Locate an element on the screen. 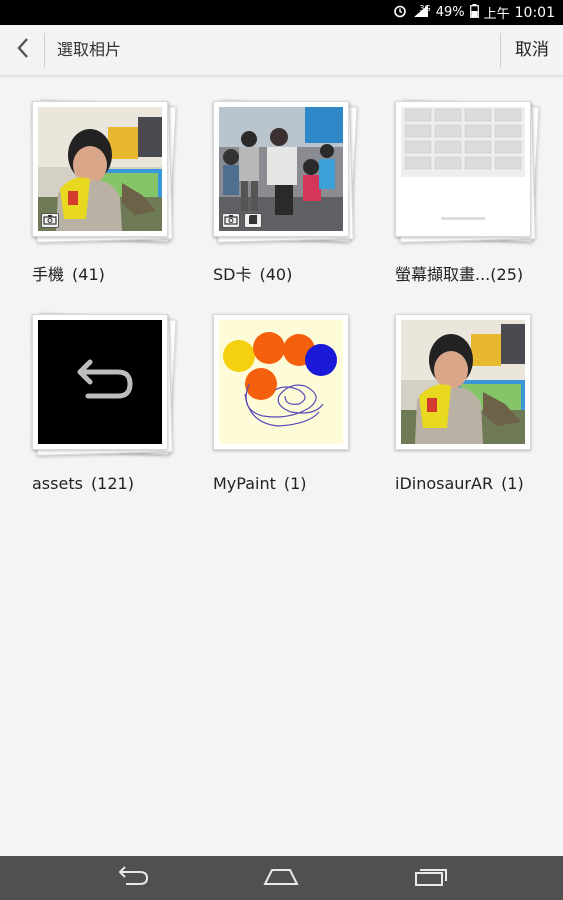 Image resolution: width=563 pixels, height=900 pixels. photo-back-arrow is located at coordinates (100, 382).